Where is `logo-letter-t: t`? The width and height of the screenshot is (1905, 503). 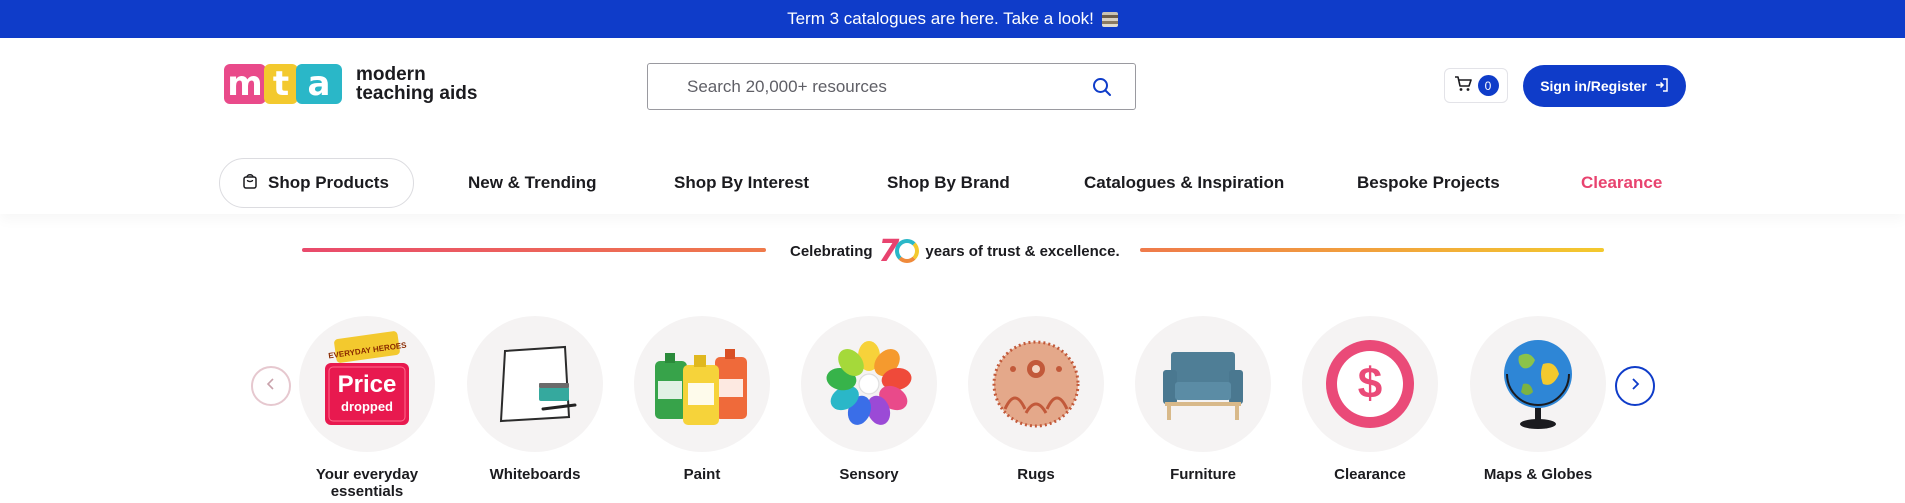
logo-letter-t: t is located at coordinates (281, 84).